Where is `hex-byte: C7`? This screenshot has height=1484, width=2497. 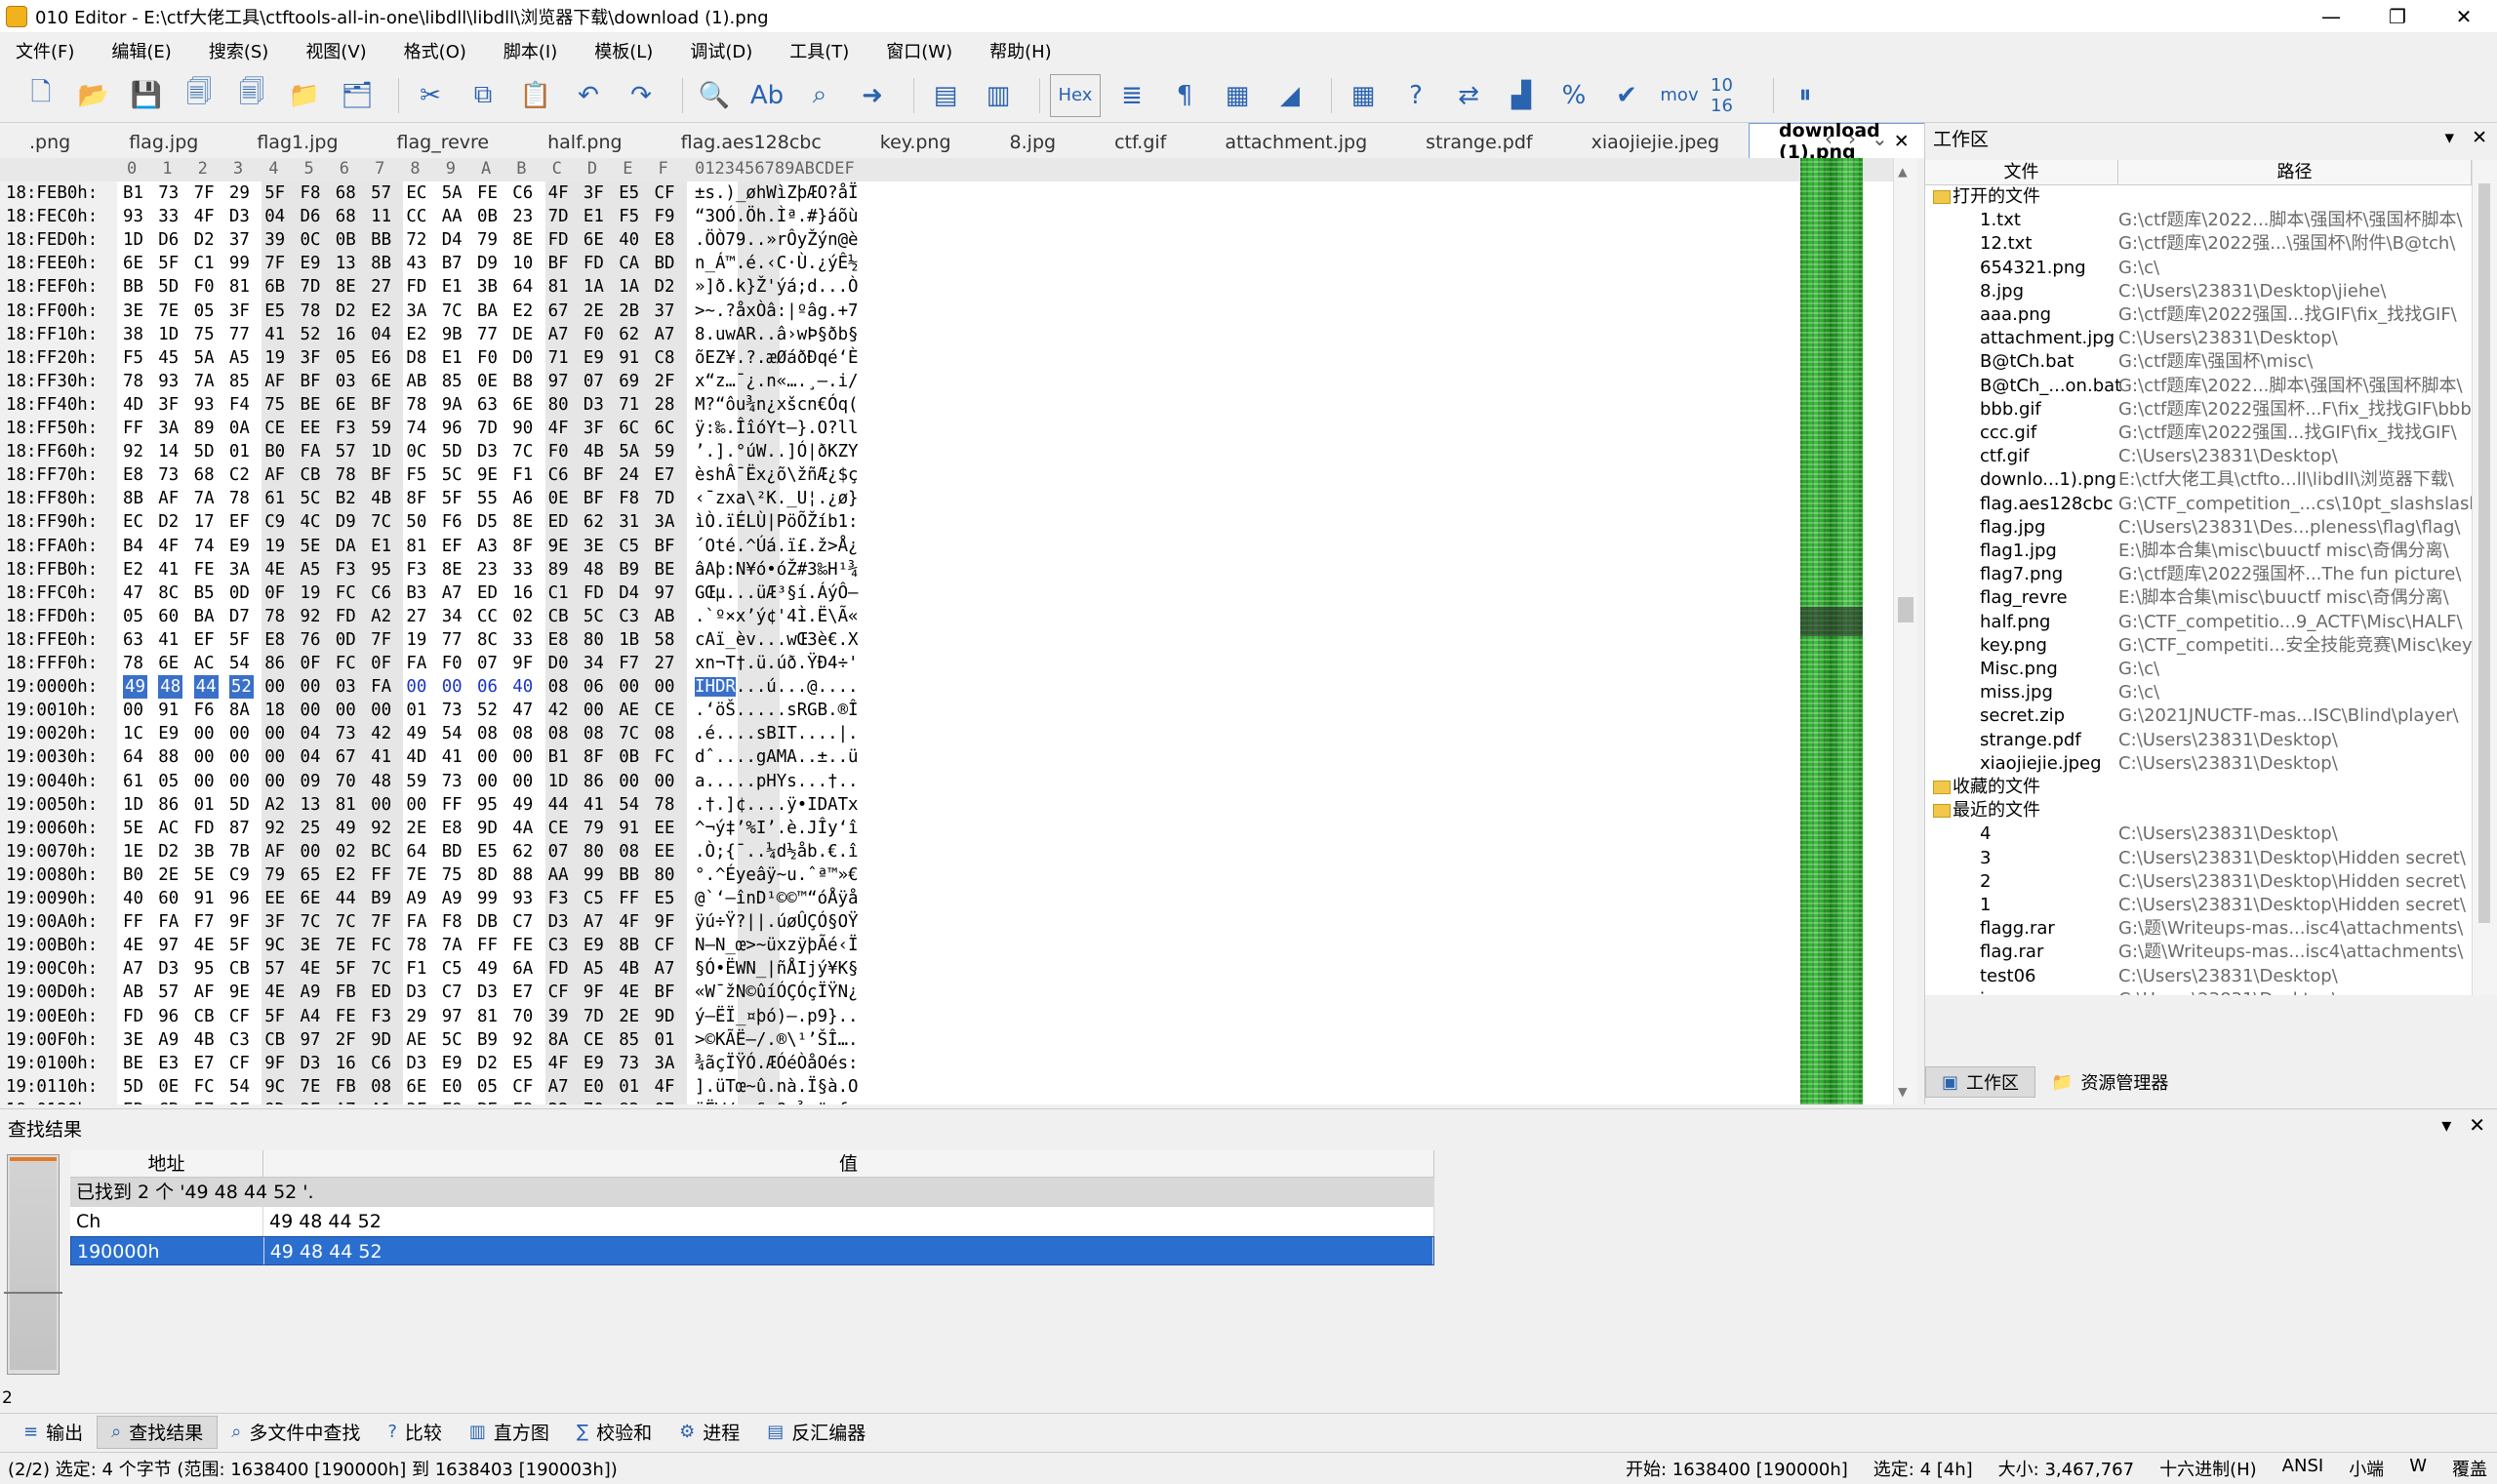
hex-byte: C7 is located at coordinates (452, 992).